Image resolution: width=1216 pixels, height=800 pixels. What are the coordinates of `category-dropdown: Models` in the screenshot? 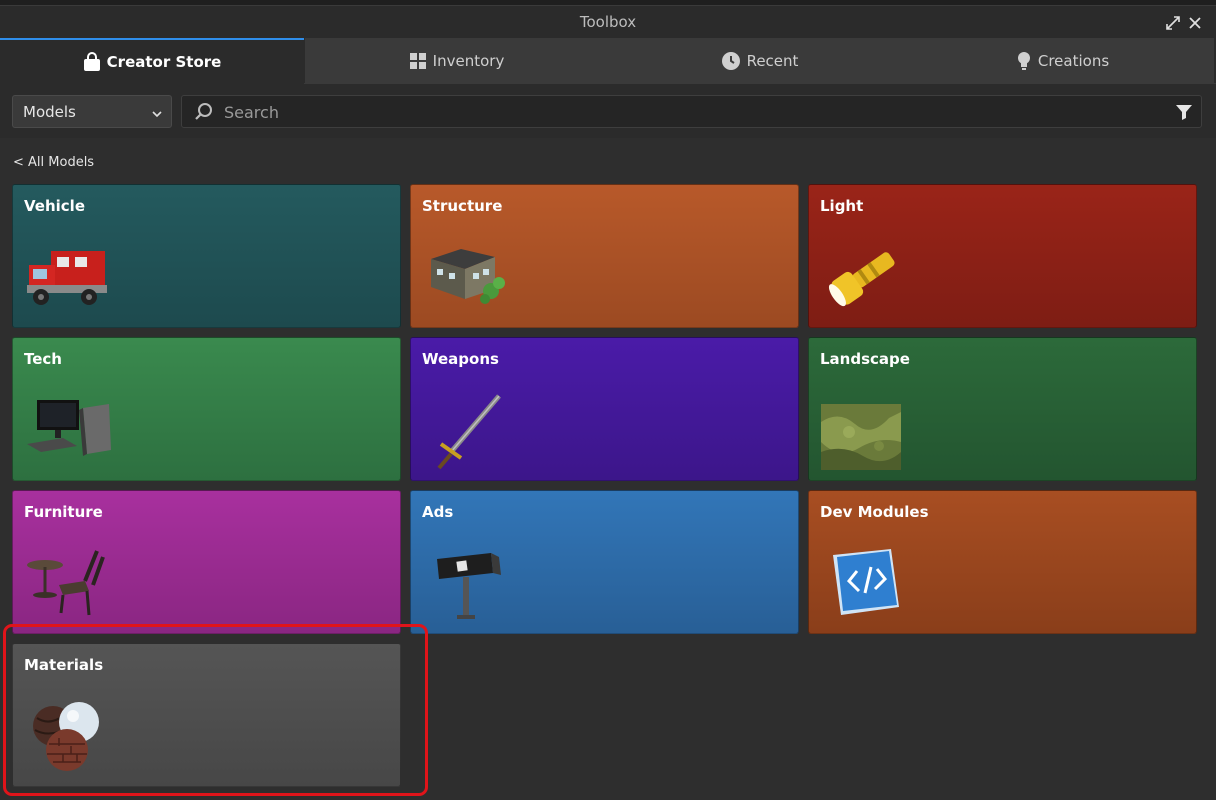 It's located at (92, 111).